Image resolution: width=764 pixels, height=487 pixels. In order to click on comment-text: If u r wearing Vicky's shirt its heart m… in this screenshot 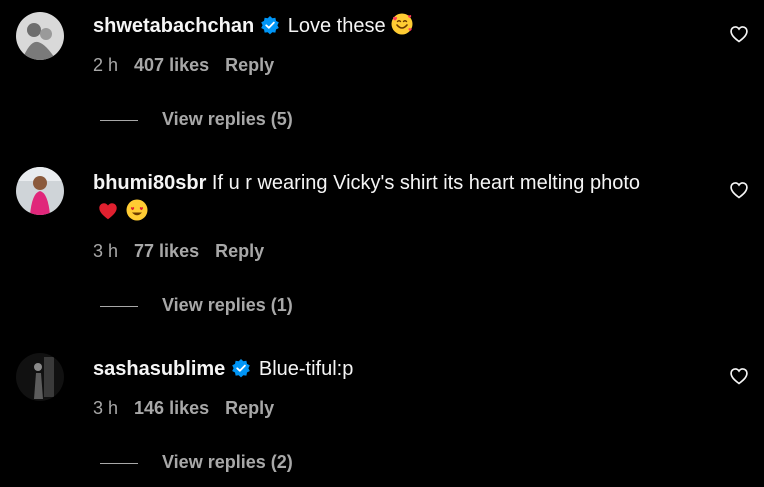, I will do `click(425, 183)`.